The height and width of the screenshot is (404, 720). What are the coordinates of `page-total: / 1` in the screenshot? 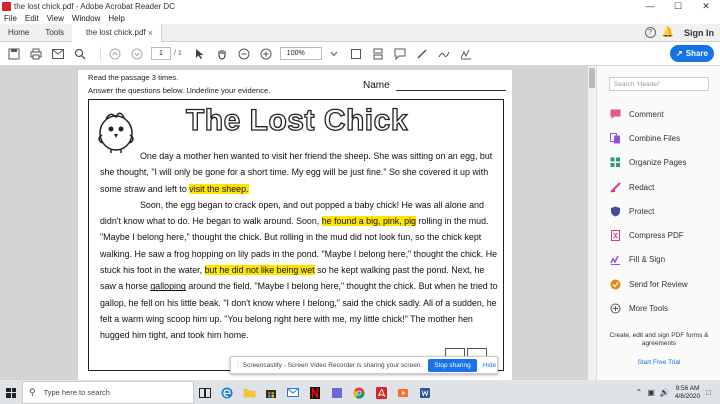 It's located at (178, 53).